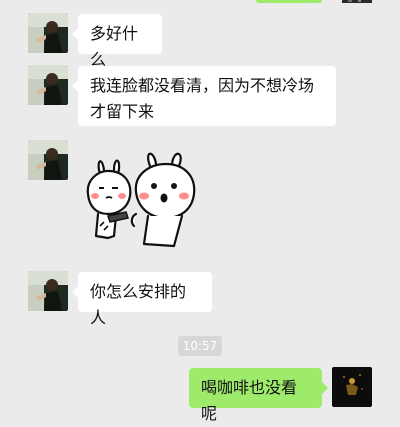  I want to click on message-bubble: 你怎么安排的人, so click(142, 299).